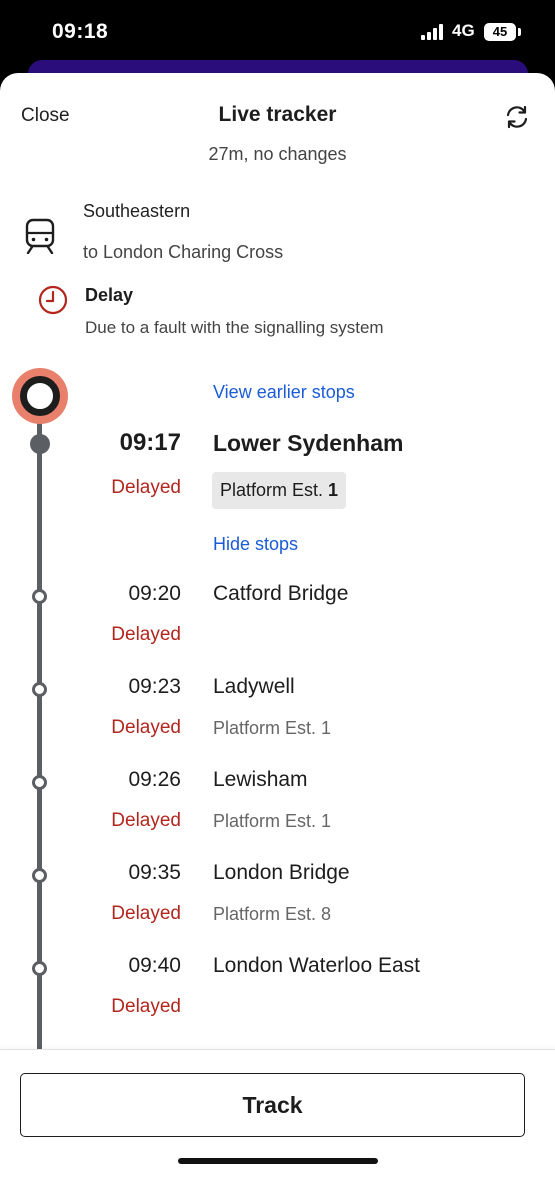 The width and height of the screenshot is (555, 1200). I want to click on stop-time: 09:23, so click(154, 686).